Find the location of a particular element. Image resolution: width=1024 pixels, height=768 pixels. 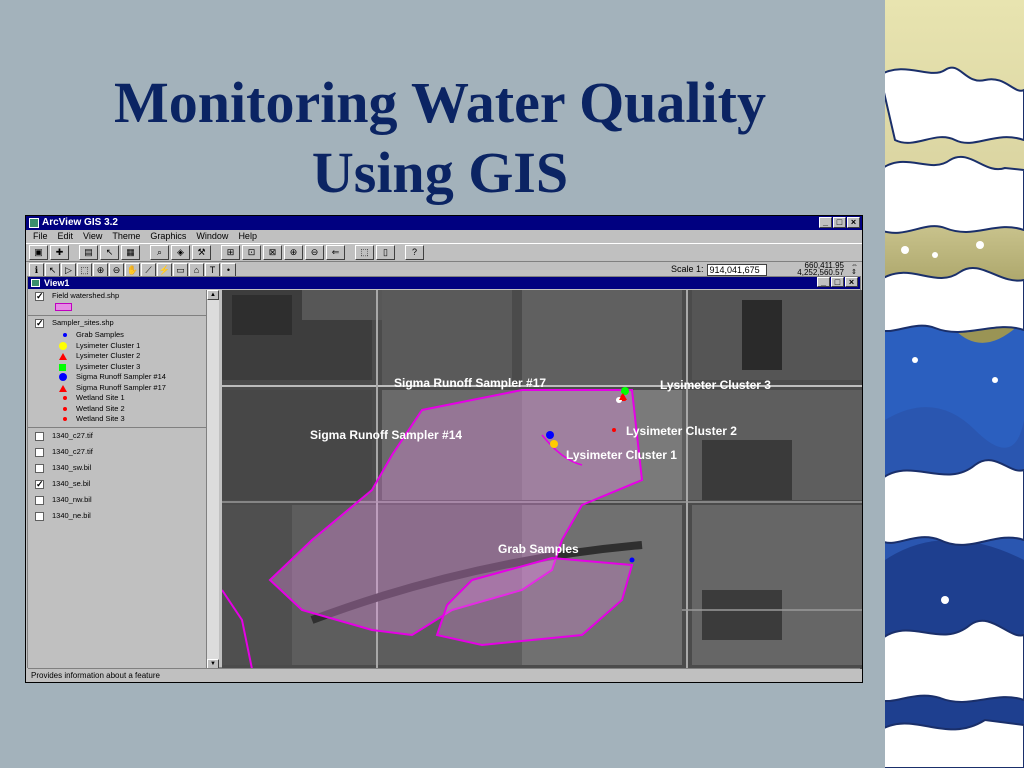

zoom-previous-icon: ⇐ is located at coordinates (335, 252).